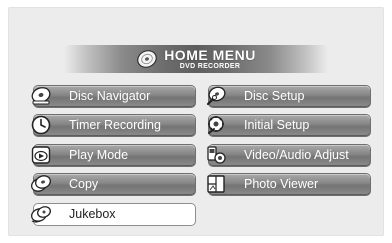 Image resolution: width=392 pixels, height=243 pixels. Describe the element at coordinates (41, 184) in the screenshot. I see `copy-disc-icon` at that location.